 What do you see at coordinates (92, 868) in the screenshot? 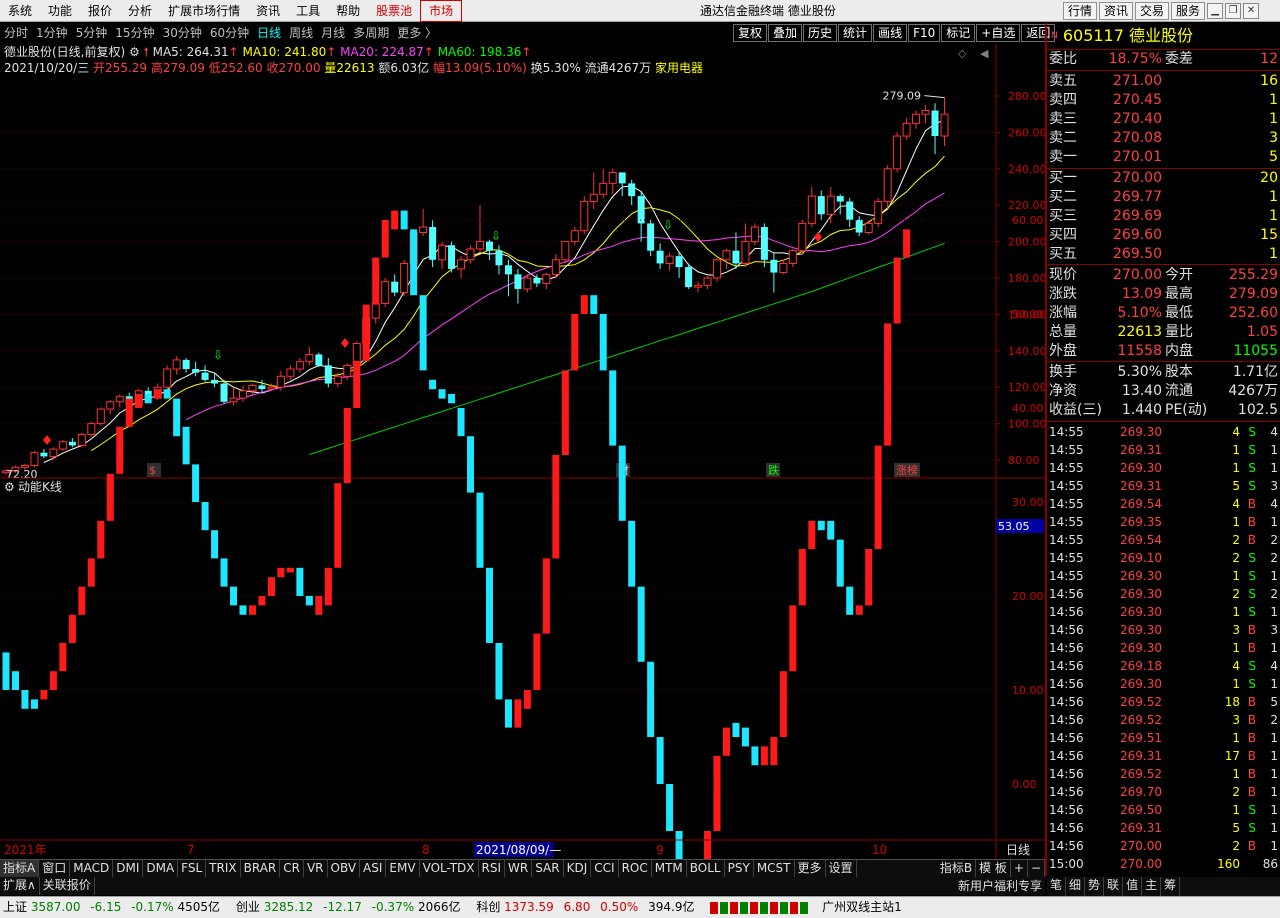
I see `indicator-tab-2: MACD` at bounding box center [92, 868].